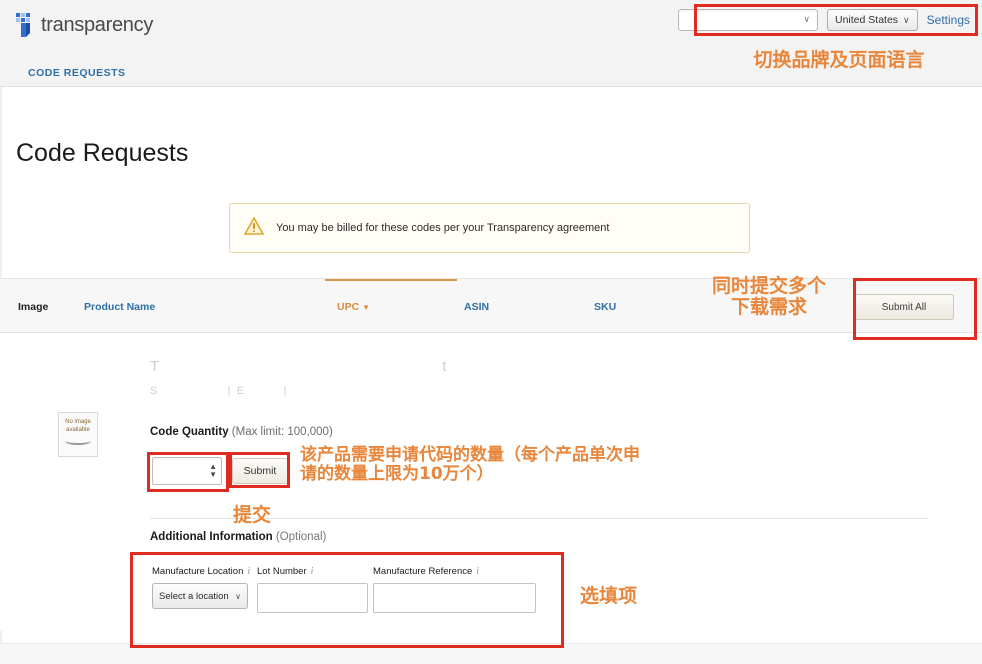 This screenshot has height=664, width=982. Describe the element at coordinates (211, 537) in the screenshot. I see `additional-information-label-text: Additional Information` at that location.